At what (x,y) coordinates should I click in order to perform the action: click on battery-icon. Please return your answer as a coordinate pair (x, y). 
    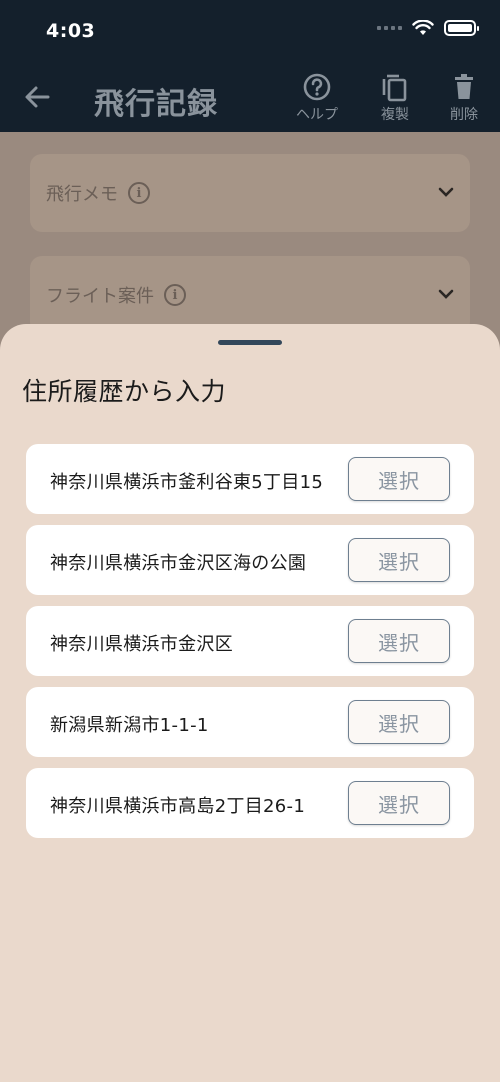
    Looking at the image, I should click on (461, 28).